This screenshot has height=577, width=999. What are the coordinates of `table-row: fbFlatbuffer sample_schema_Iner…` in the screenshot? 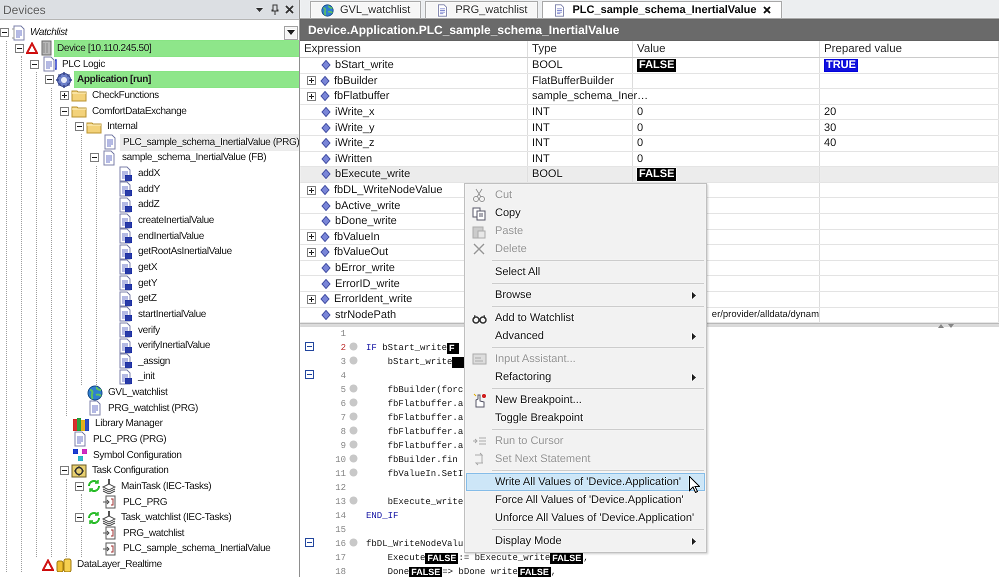 It's located at (649, 97).